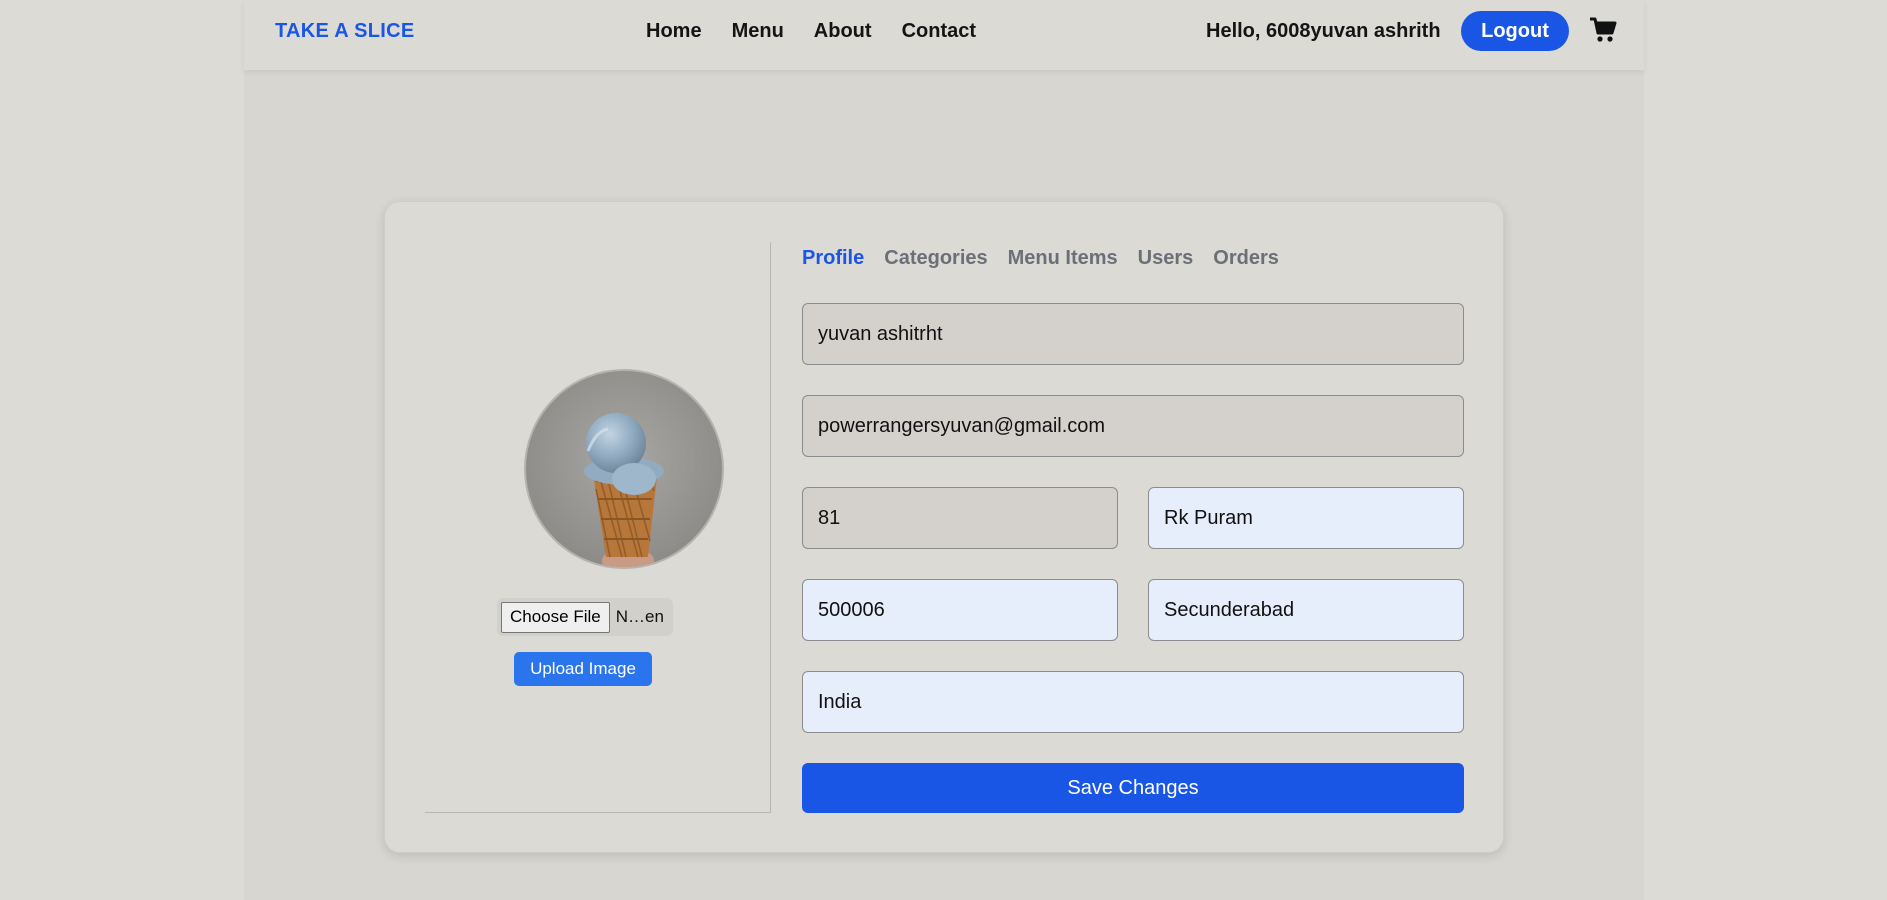  What do you see at coordinates (345, 31) in the screenshot?
I see `brand-logo: TAKE A SLICE` at bounding box center [345, 31].